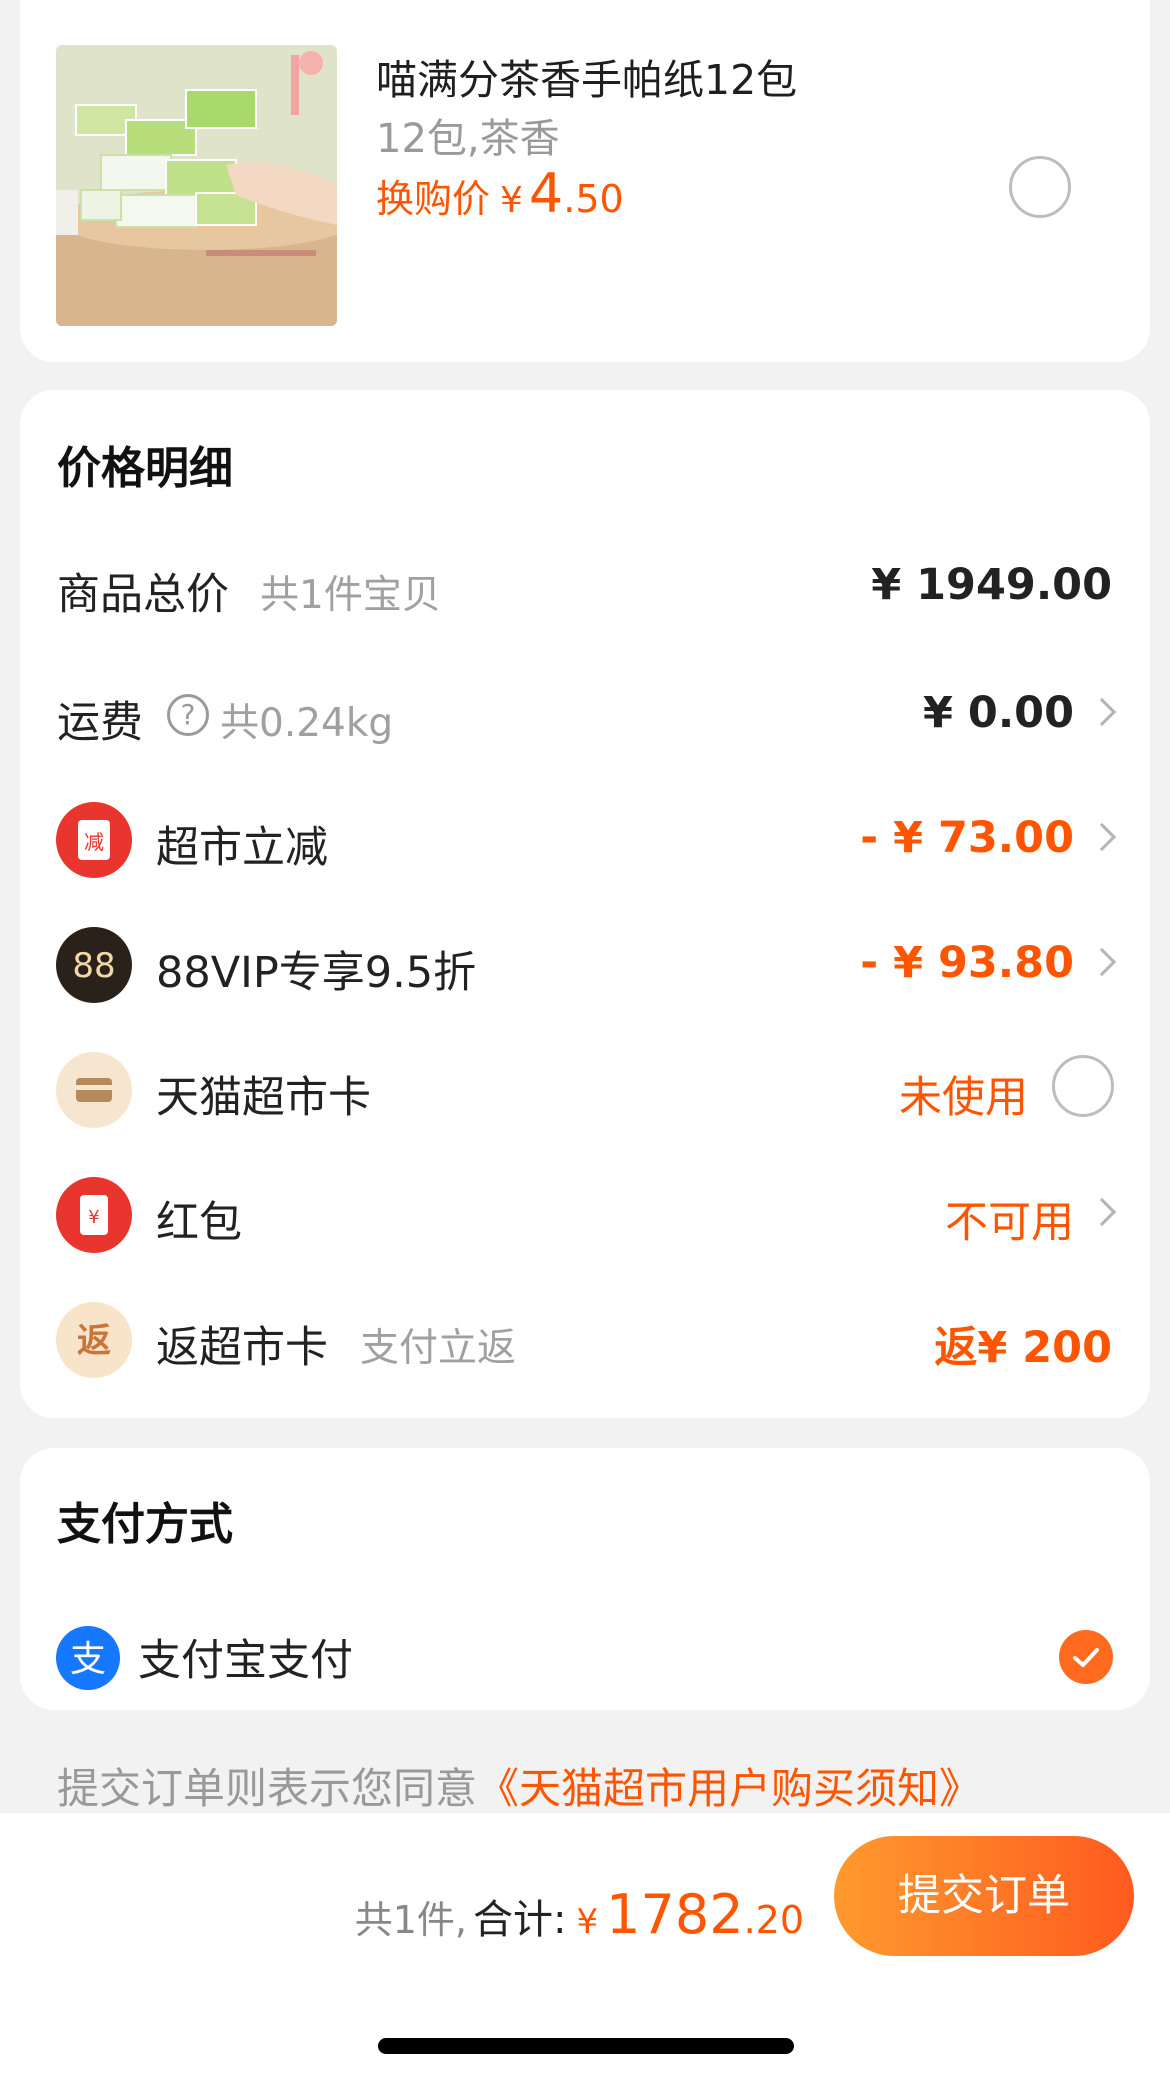 This screenshot has height=2077, width=1170. Describe the element at coordinates (100, 723) in the screenshot. I see `shipping-label: 运费` at that location.